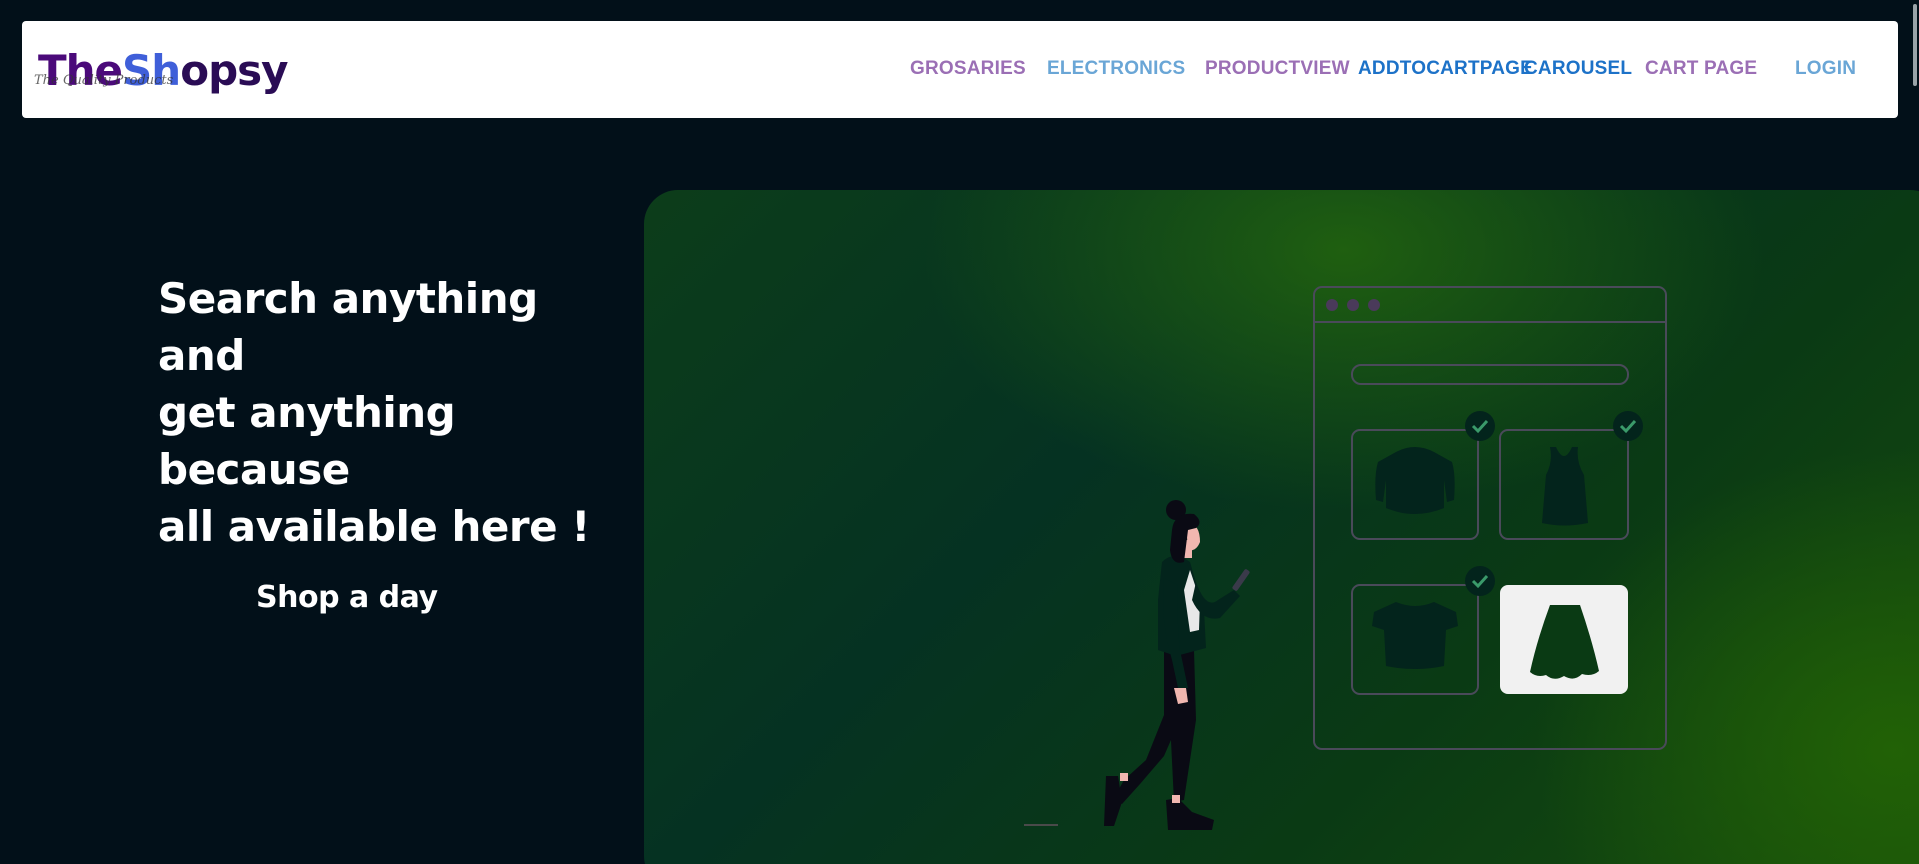 The image size is (1919, 864). Describe the element at coordinates (1564, 639) in the screenshot. I see `skirt-icon` at that location.